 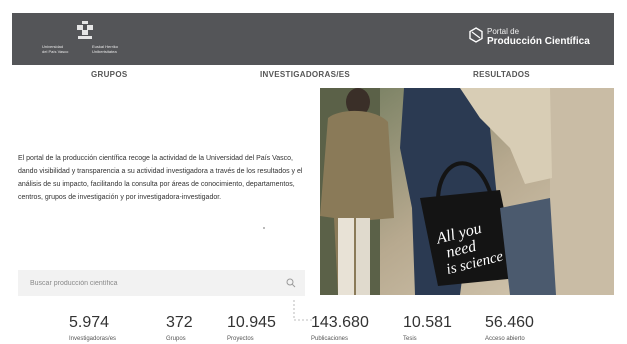 I want to click on stat-label-publicaciones: Publicaciones, so click(x=329, y=339).